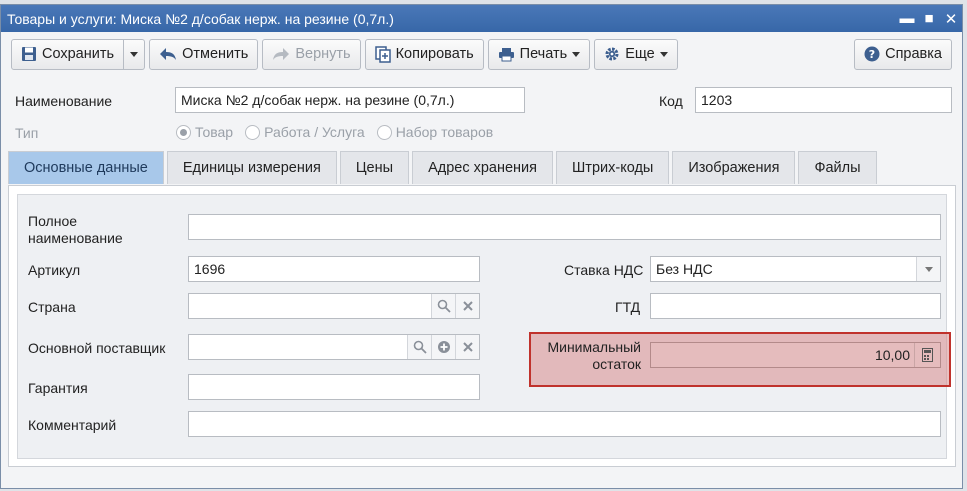  What do you see at coordinates (443, 347) in the screenshot?
I see `add-icon` at bounding box center [443, 347].